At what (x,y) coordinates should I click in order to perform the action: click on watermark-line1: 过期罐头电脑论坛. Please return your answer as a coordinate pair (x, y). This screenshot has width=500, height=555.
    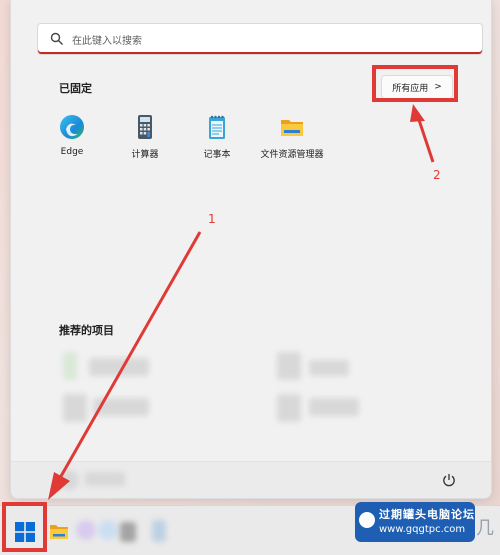
    Looking at the image, I should click on (427, 514).